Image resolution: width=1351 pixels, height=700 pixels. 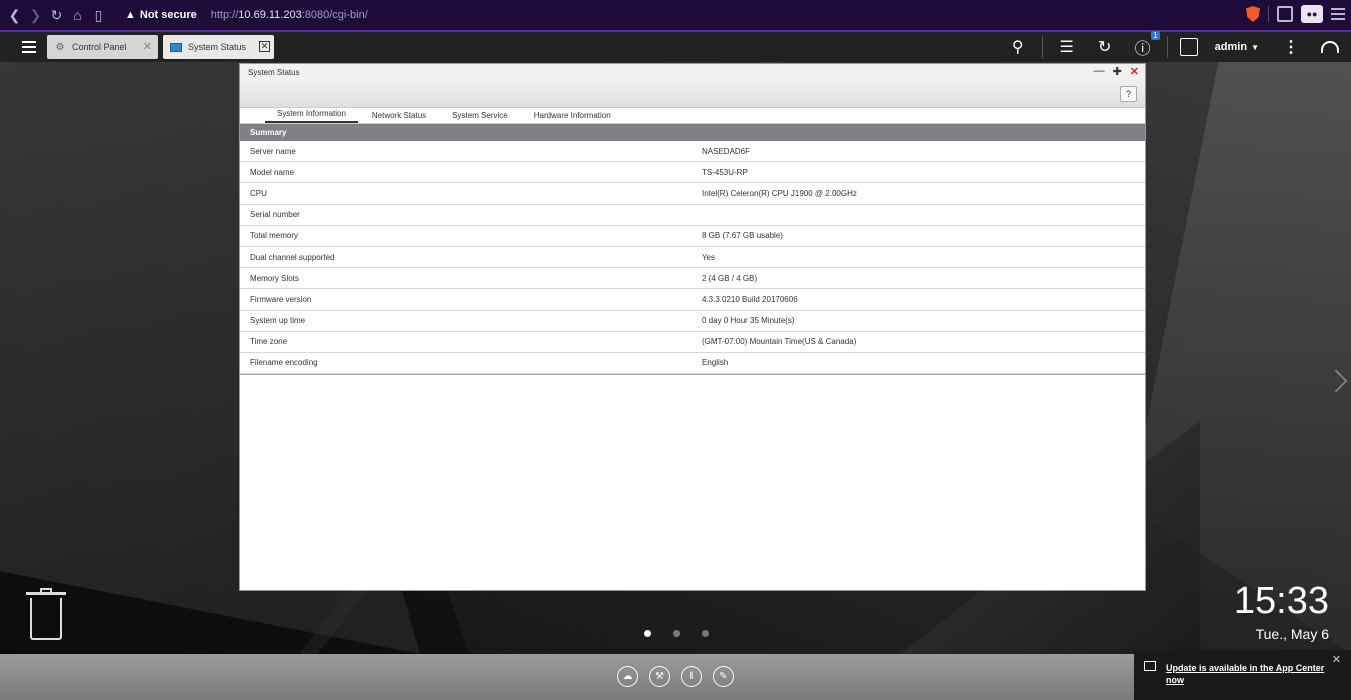 What do you see at coordinates (14, 15) in the screenshot?
I see `back-arrow-icon: ❮` at bounding box center [14, 15].